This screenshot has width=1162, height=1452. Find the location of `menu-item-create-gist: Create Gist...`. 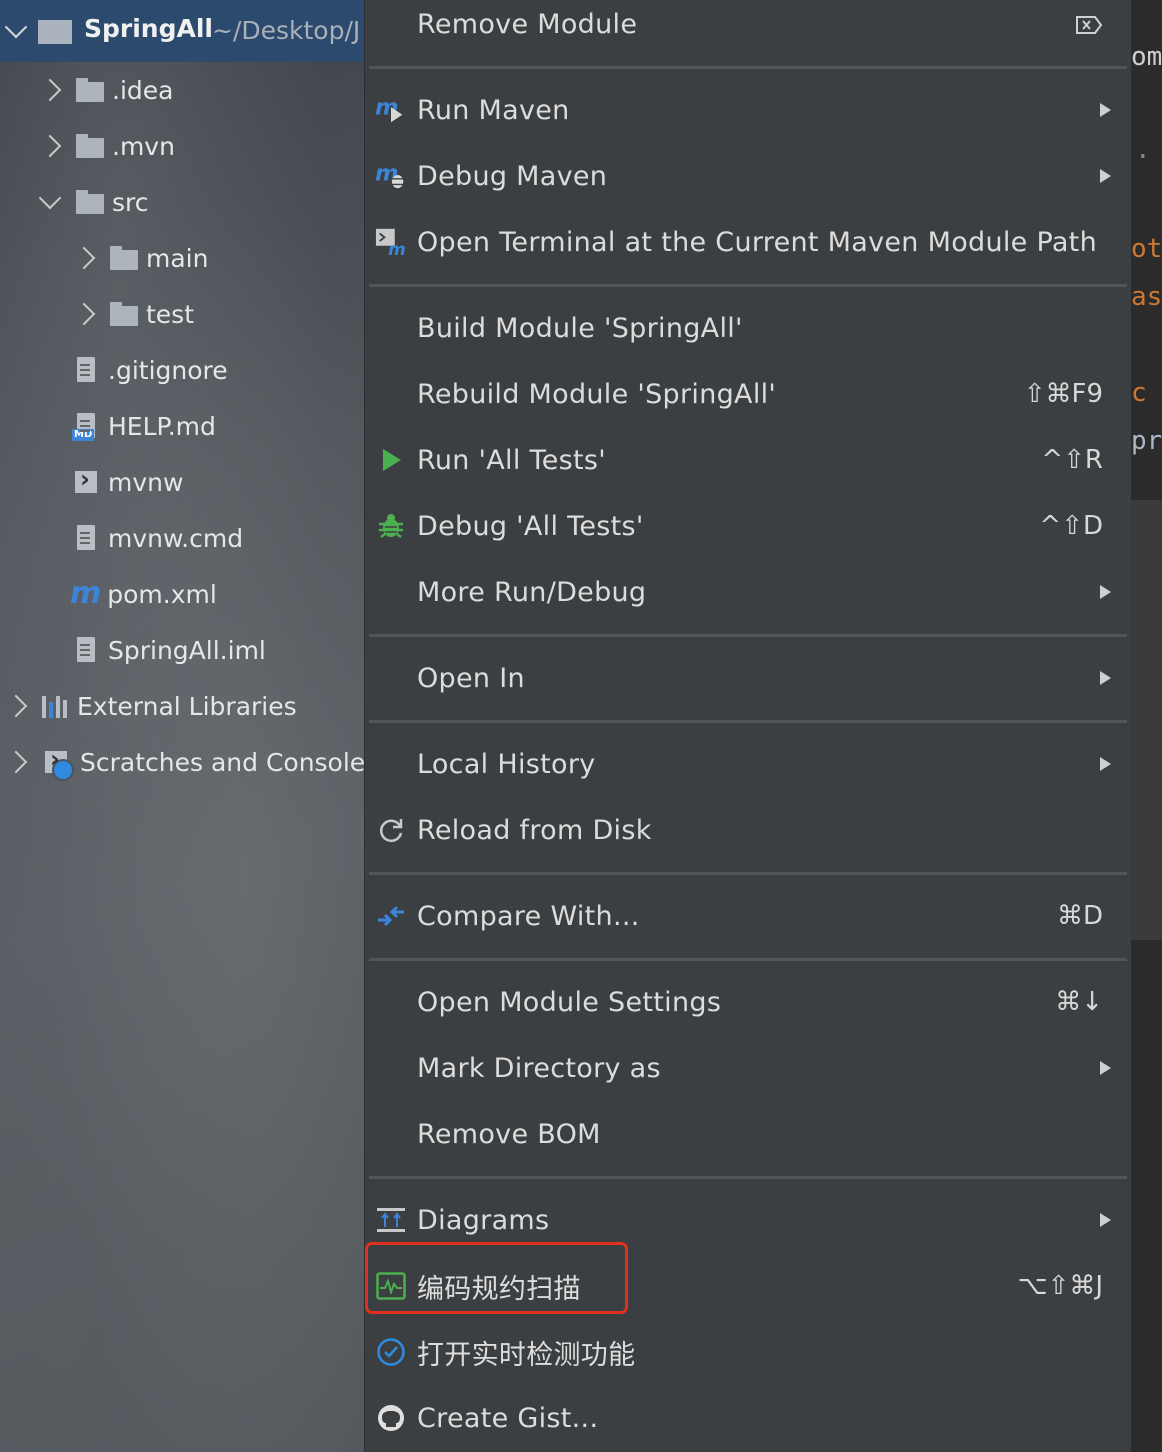

menu-item-create-gist: Create Gist... is located at coordinates (748, 1418).